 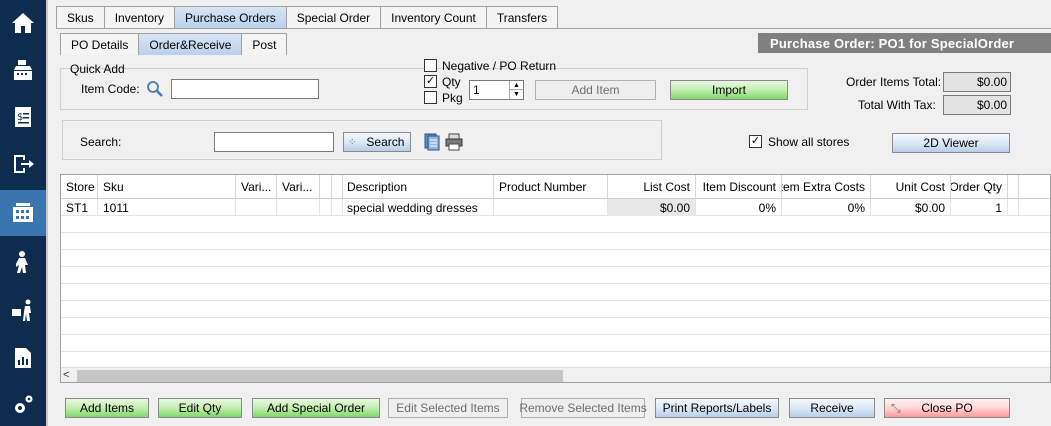 What do you see at coordinates (454, 142) in the screenshot?
I see `printer-icon` at bounding box center [454, 142].